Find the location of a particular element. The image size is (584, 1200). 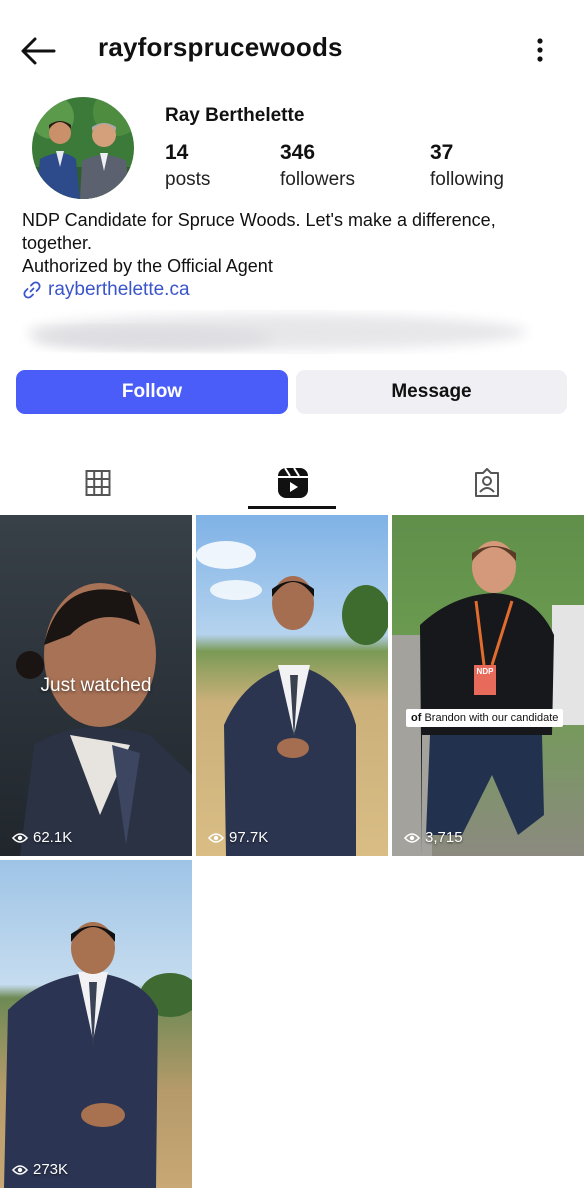

profile-full-name: Ray Berthelette is located at coordinates (235, 115).